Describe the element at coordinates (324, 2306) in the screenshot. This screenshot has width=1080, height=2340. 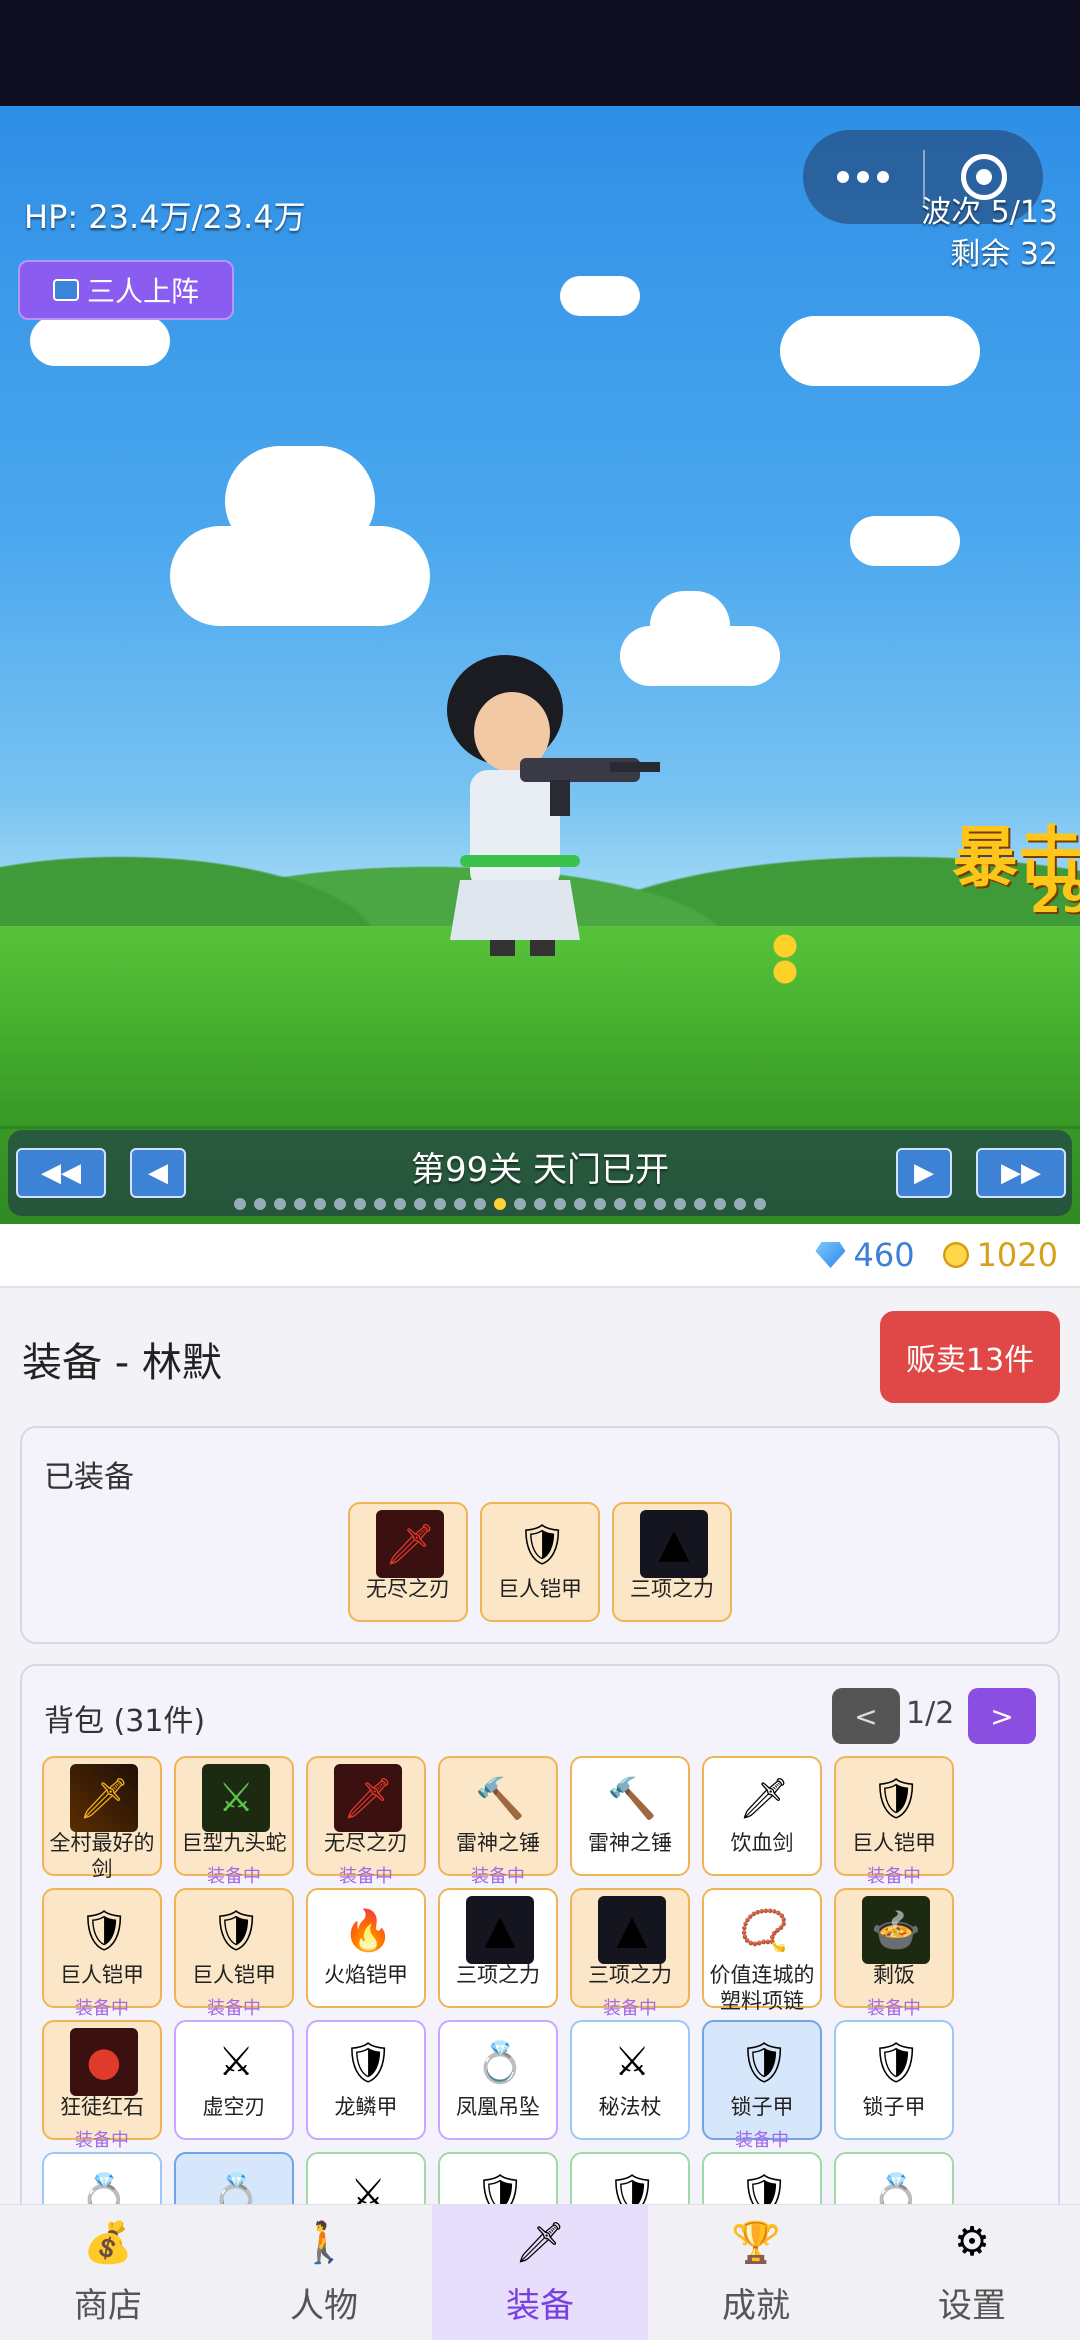
I see `tab-label: 人物` at that location.